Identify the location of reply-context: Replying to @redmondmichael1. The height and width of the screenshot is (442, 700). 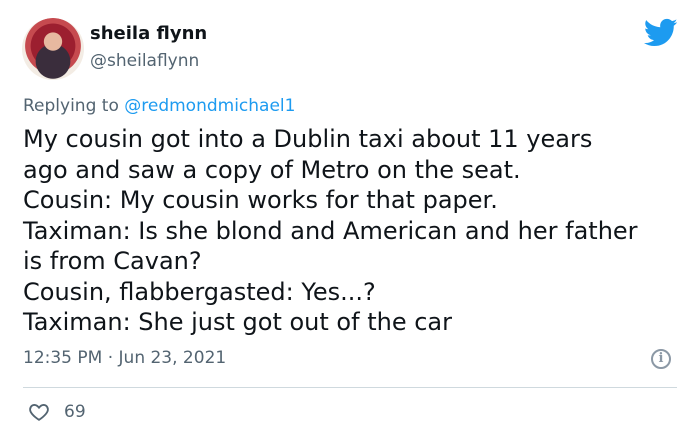
(159, 106).